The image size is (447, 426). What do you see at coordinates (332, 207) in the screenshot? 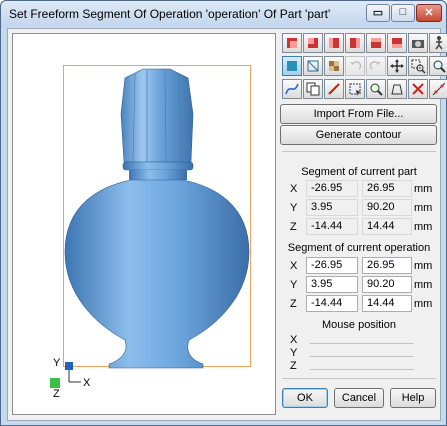
I see `part-y-min-field: 3.95` at bounding box center [332, 207].